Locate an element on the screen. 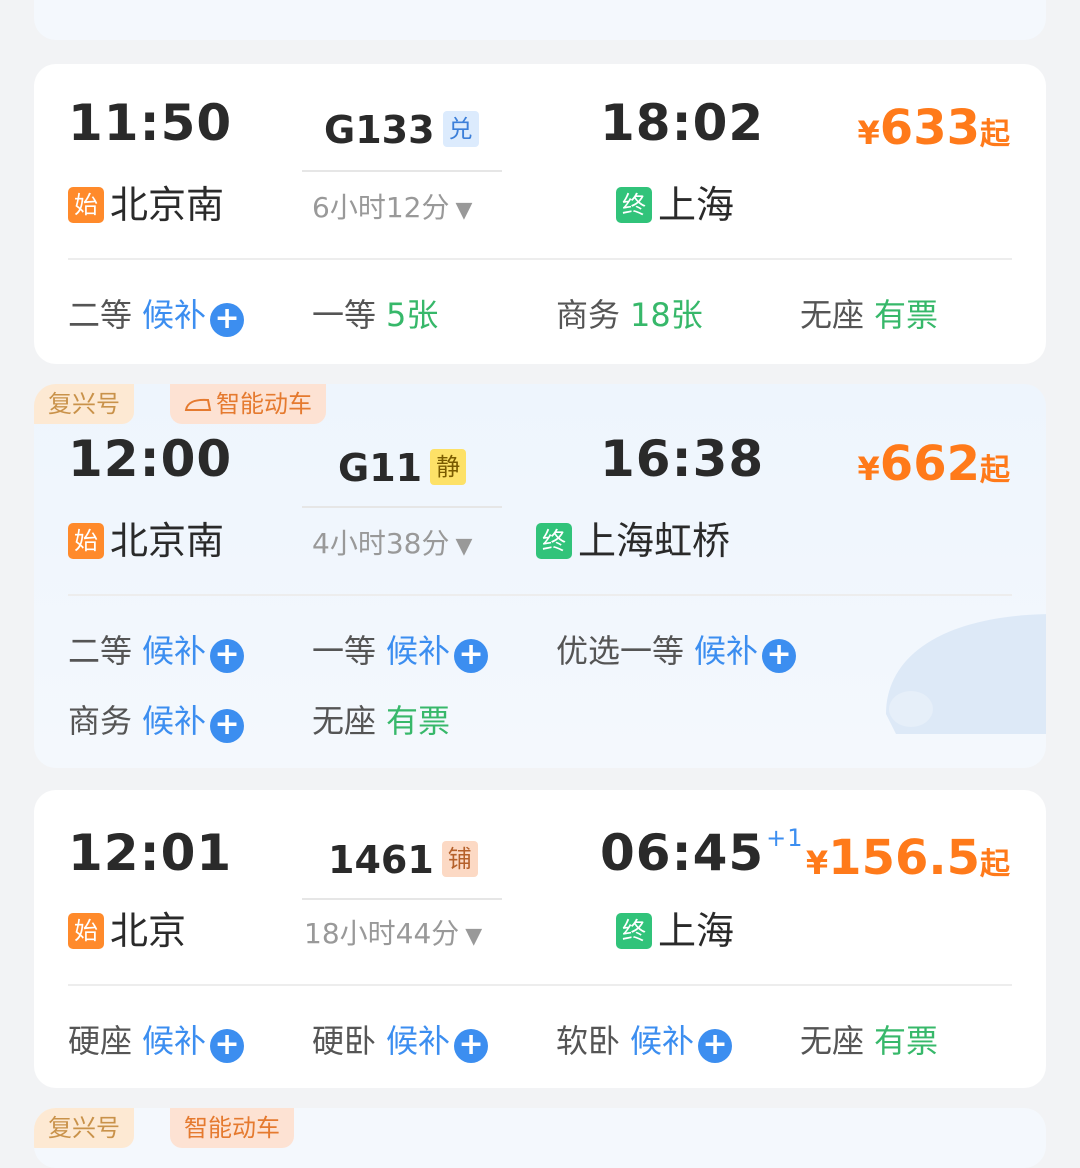 This screenshot has width=1080, height=1168. seat-item: 优选一等 候补 + is located at coordinates (676, 649).